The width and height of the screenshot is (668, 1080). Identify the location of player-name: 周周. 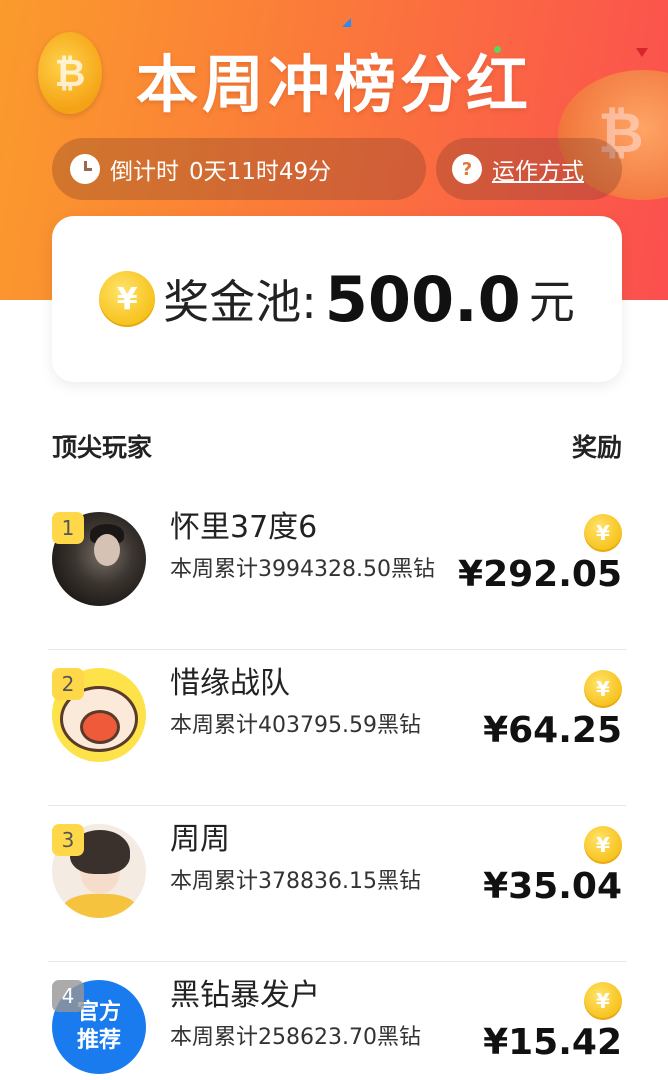
(200, 839).